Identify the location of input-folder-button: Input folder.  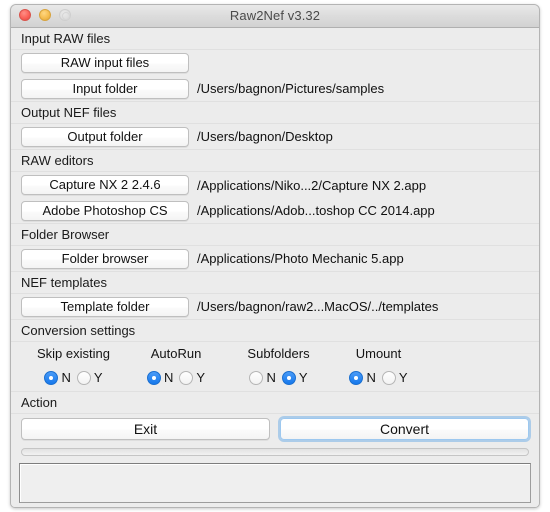
(105, 88).